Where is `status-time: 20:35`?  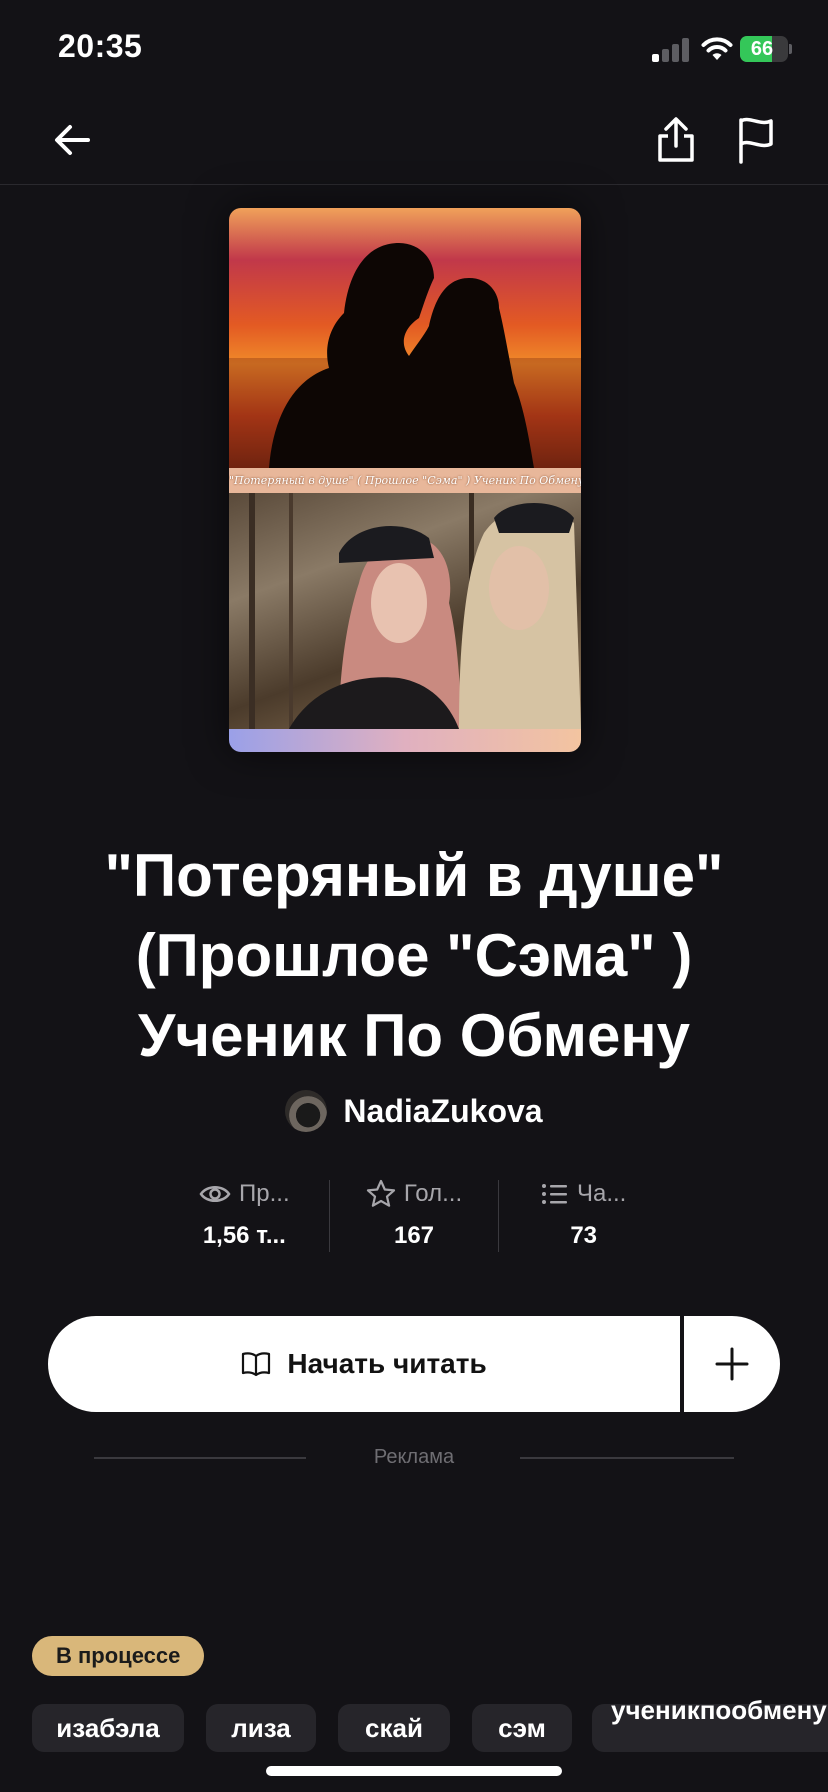
status-time: 20:35 is located at coordinates (100, 46).